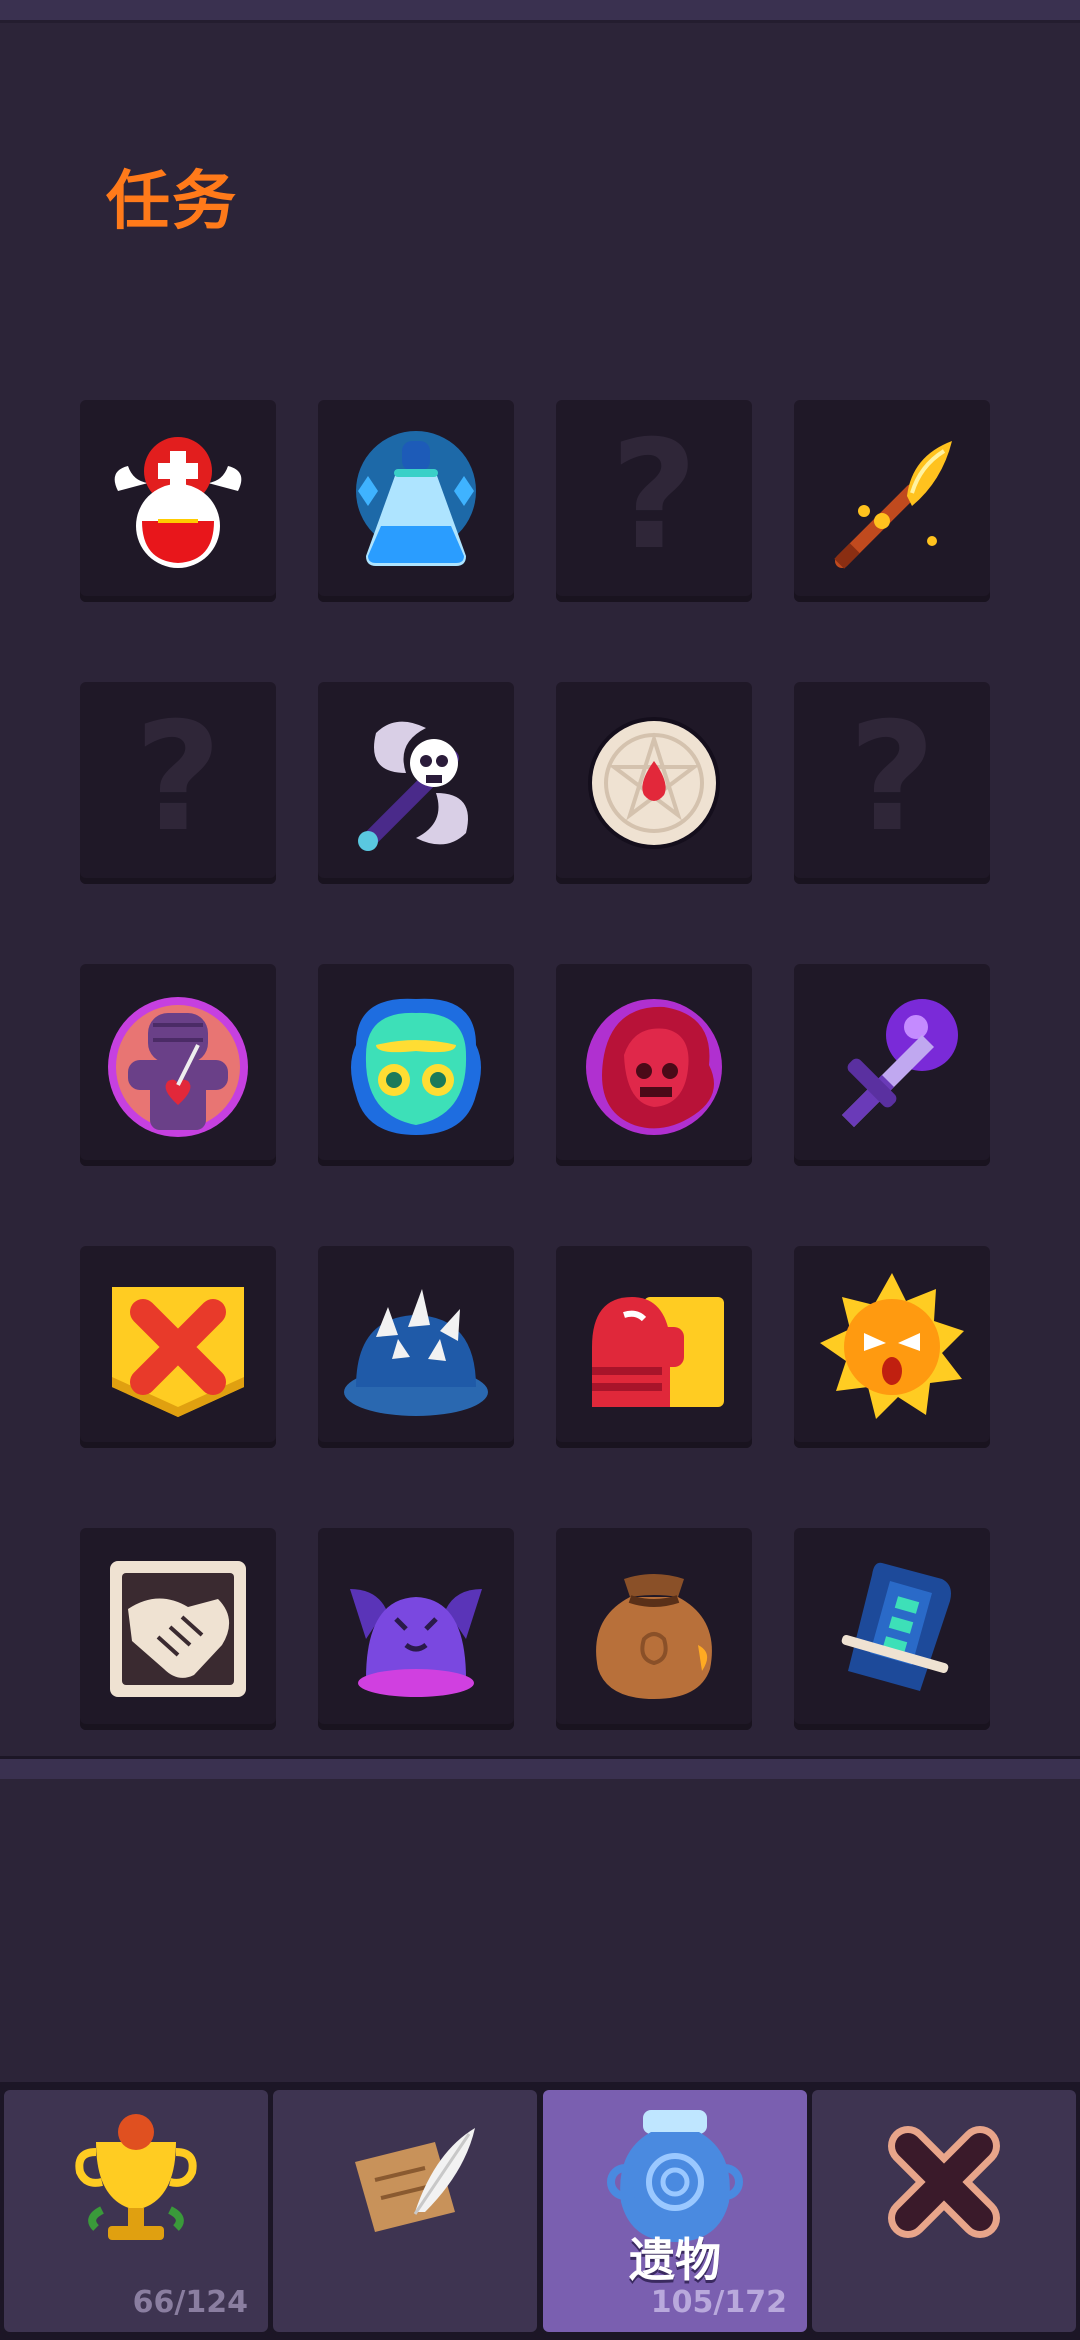 This screenshot has height=2340, width=1080. I want to click on voodoo-doll-icon, so click(178, 1067).